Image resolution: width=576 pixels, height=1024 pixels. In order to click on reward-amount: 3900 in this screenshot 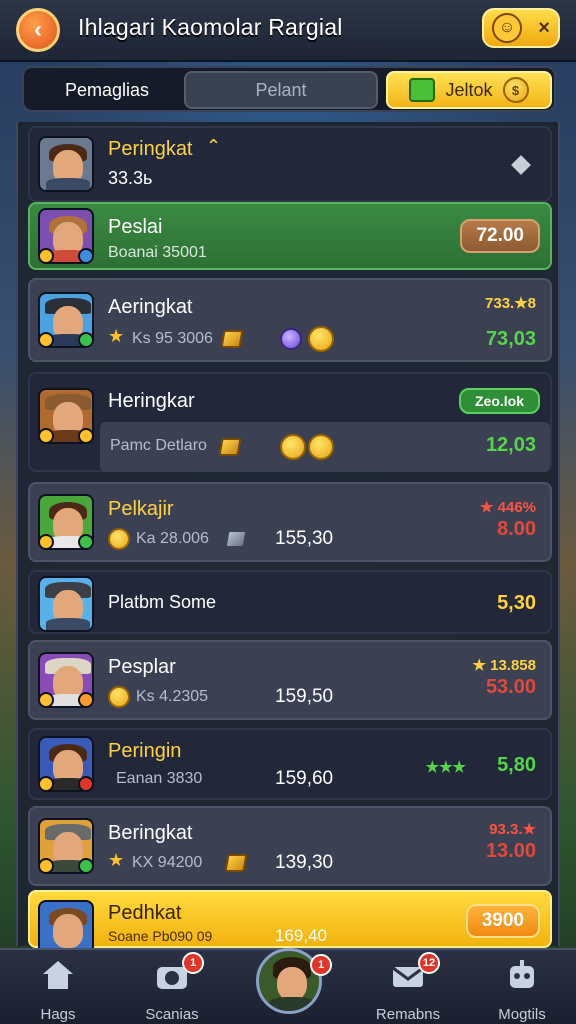, I will do `click(502, 920)`.